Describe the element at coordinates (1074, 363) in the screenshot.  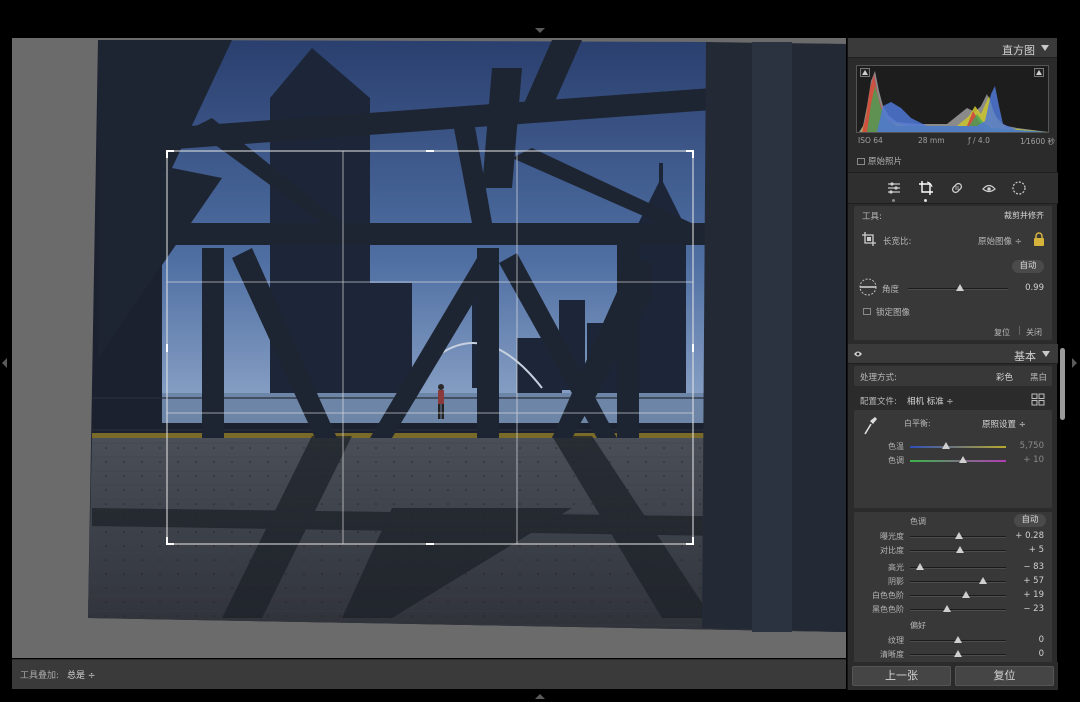
I see `right-panel-toggle` at that location.